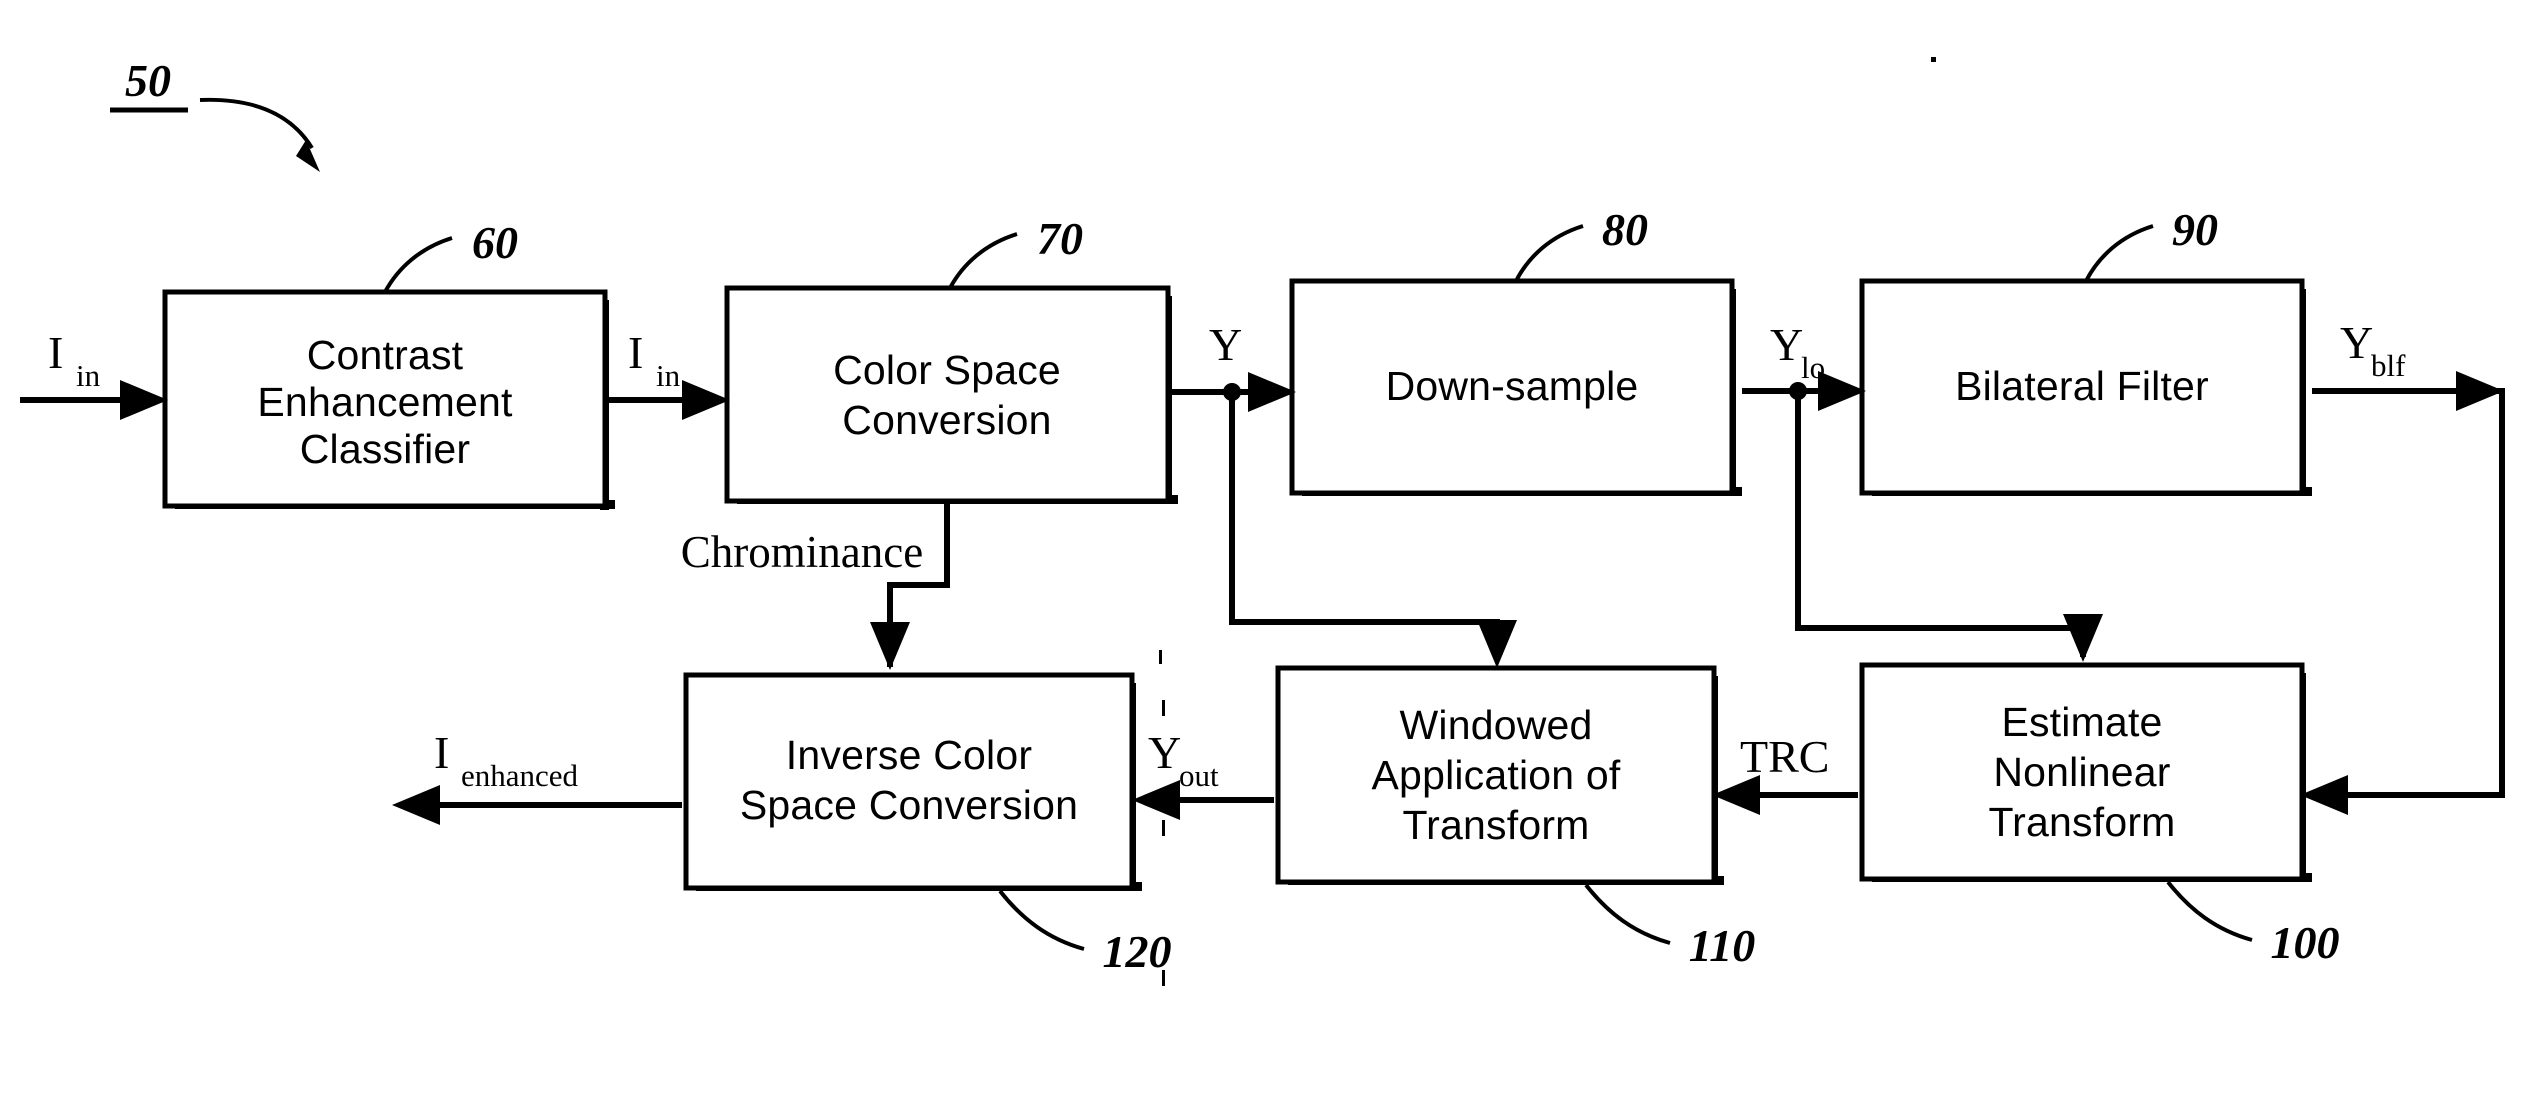  I want to click on leader-line-80: 80, so click(1581, 243).